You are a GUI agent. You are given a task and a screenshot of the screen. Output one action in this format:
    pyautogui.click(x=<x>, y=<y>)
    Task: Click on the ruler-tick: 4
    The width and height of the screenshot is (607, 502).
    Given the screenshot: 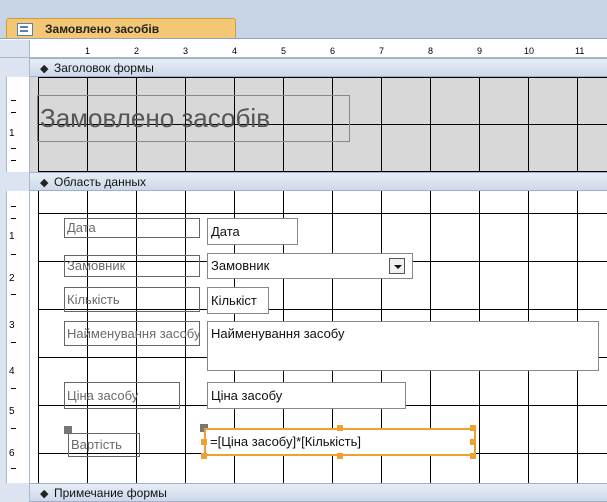 What is the action you would take?
    pyautogui.click(x=235, y=51)
    